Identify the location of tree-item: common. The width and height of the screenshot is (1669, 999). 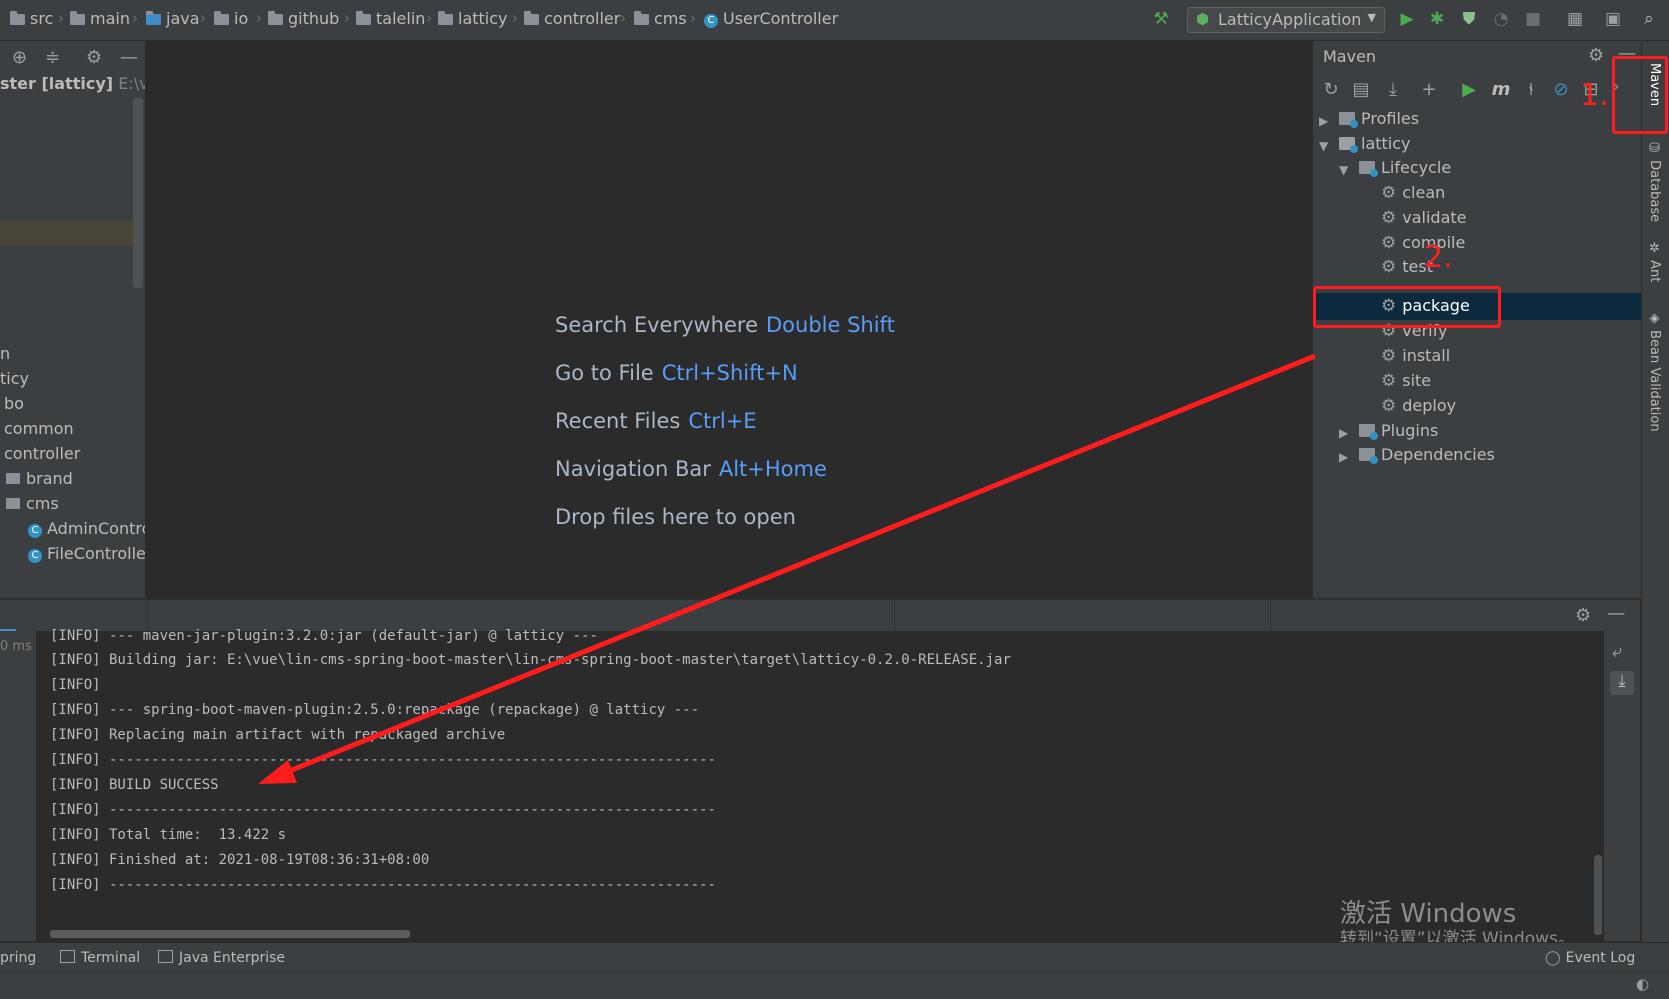
(39, 428).